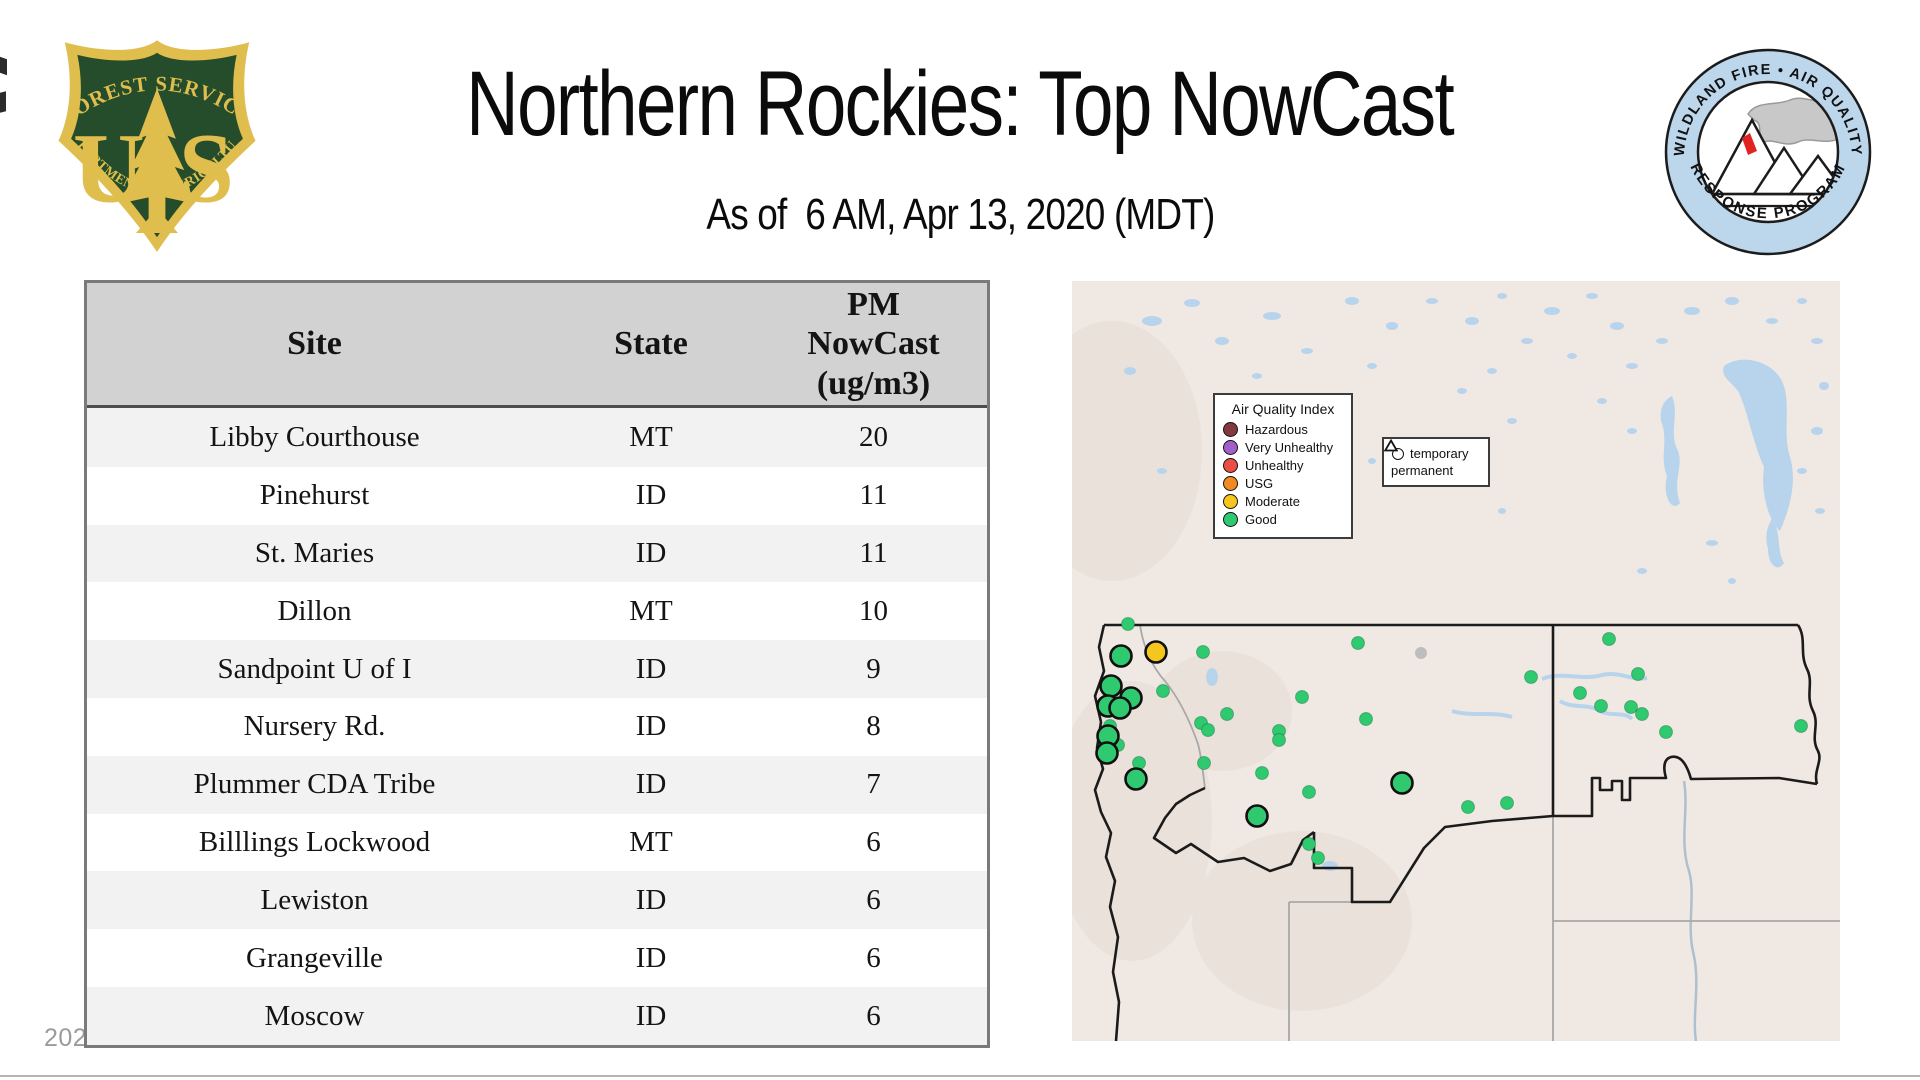 The image size is (1920, 1080). I want to click on usg-dot-icon, so click(1230, 483).